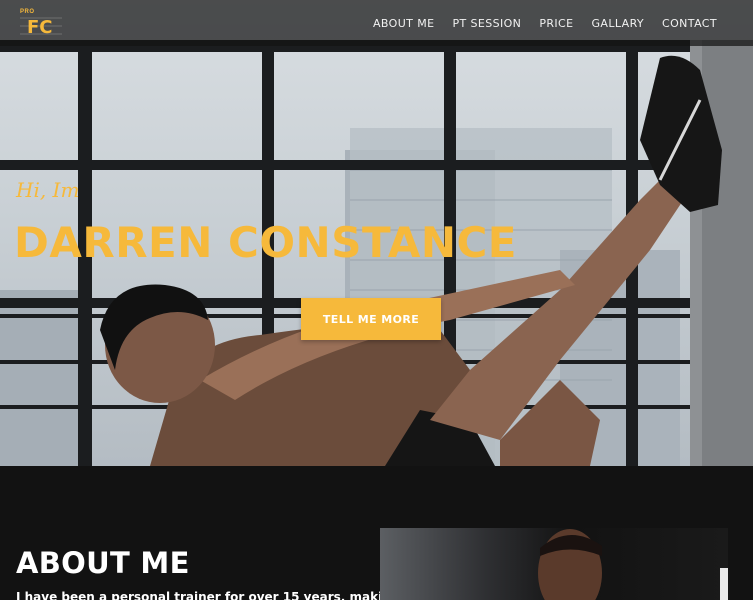 This screenshot has height=600, width=753. What do you see at coordinates (103, 563) in the screenshot?
I see `about-heading: ABOUT ME` at bounding box center [103, 563].